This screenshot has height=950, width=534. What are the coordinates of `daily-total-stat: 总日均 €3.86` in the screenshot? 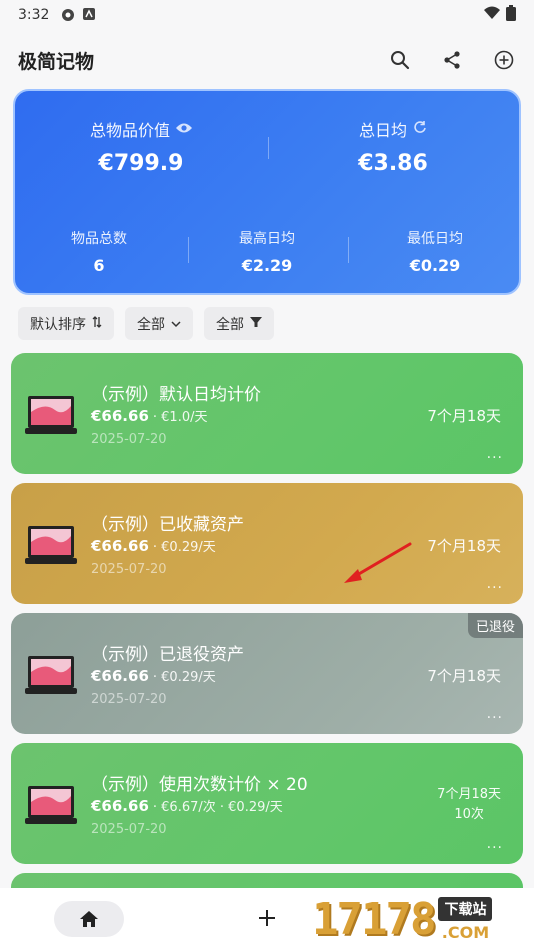 It's located at (393, 146).